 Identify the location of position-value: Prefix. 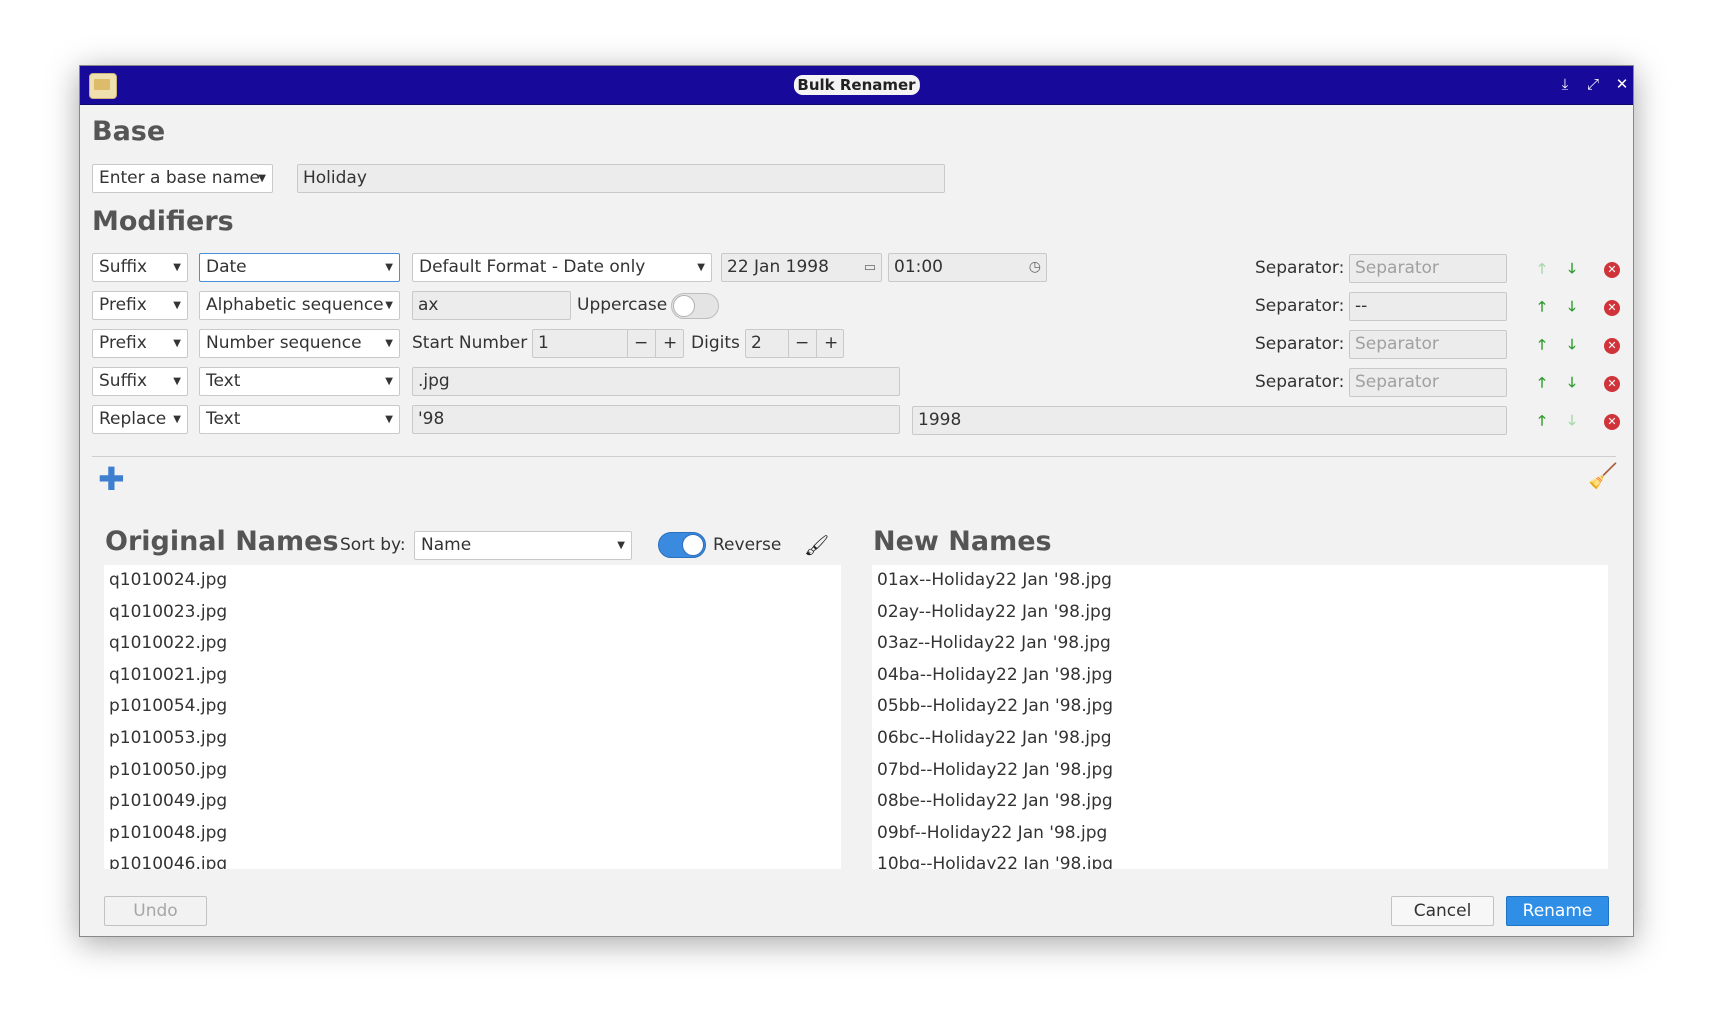
(123, 343).